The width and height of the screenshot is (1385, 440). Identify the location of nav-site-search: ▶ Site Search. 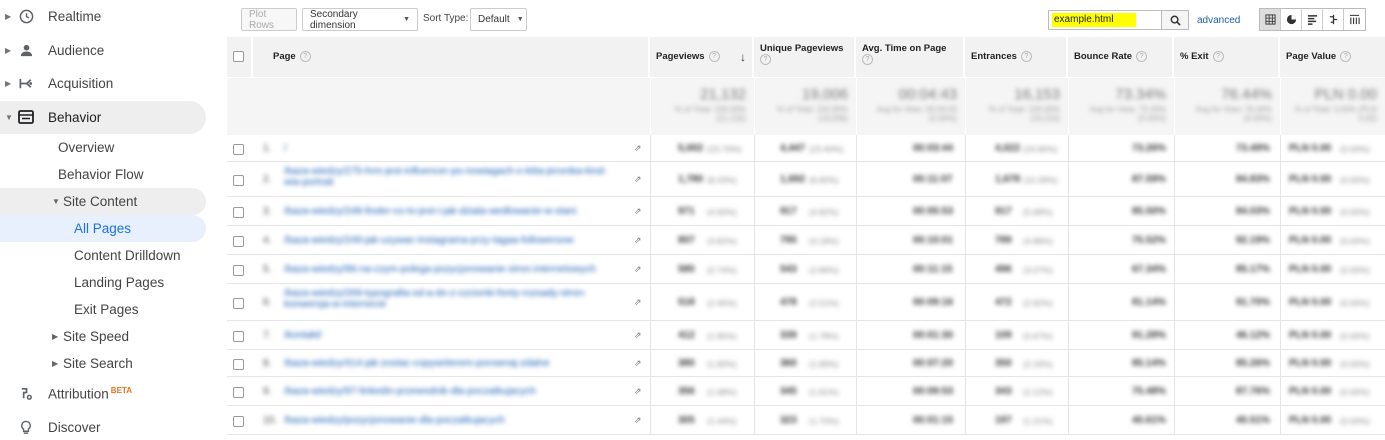
(108, 363).